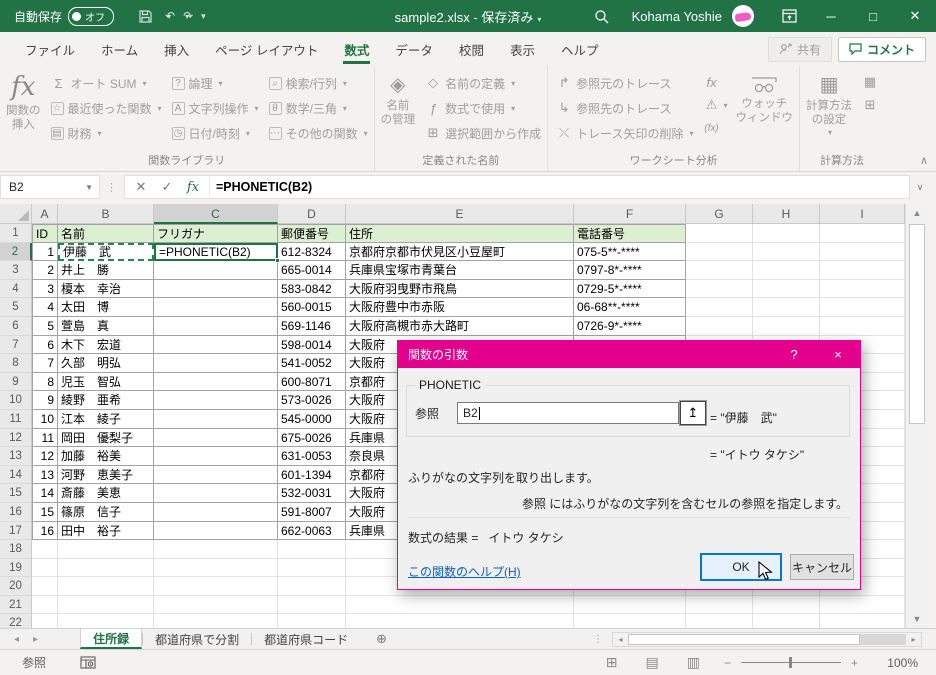 This screenshot has height=675, width=936. What do you see at coordinates (630, 307) in the screenshot?
I see `cell-F5: 06-68**-****` at bounding box center [630, 307].